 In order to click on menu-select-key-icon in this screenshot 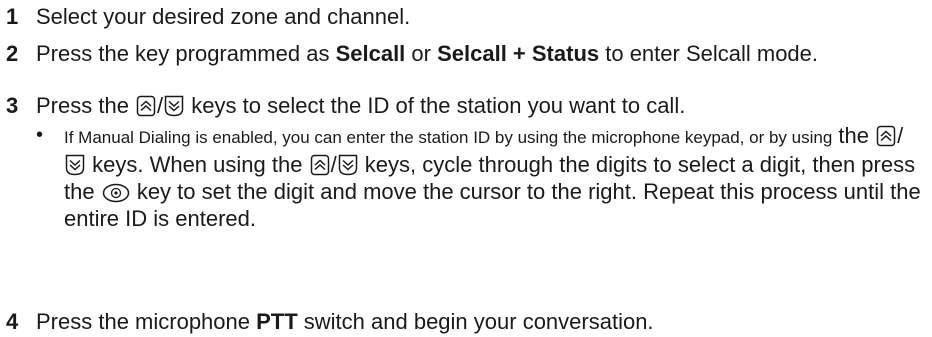, I will do `click(116, 193)`.